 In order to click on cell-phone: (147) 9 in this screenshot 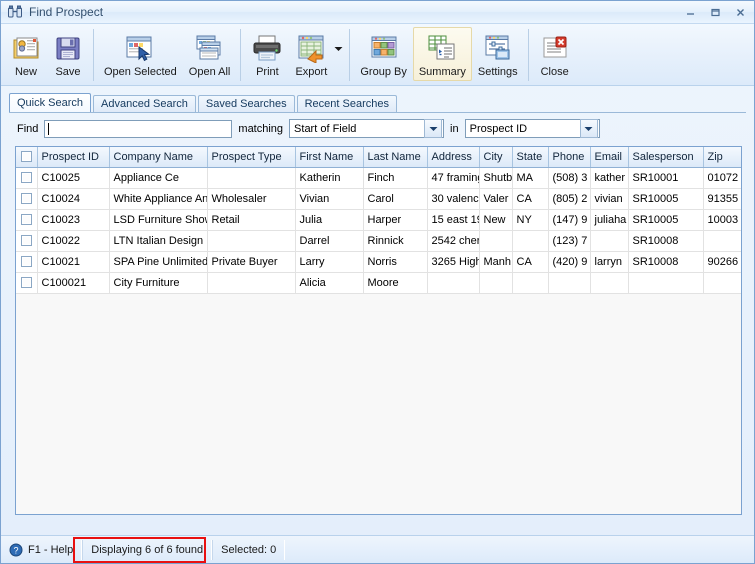, I will do `click(569, 220)`.